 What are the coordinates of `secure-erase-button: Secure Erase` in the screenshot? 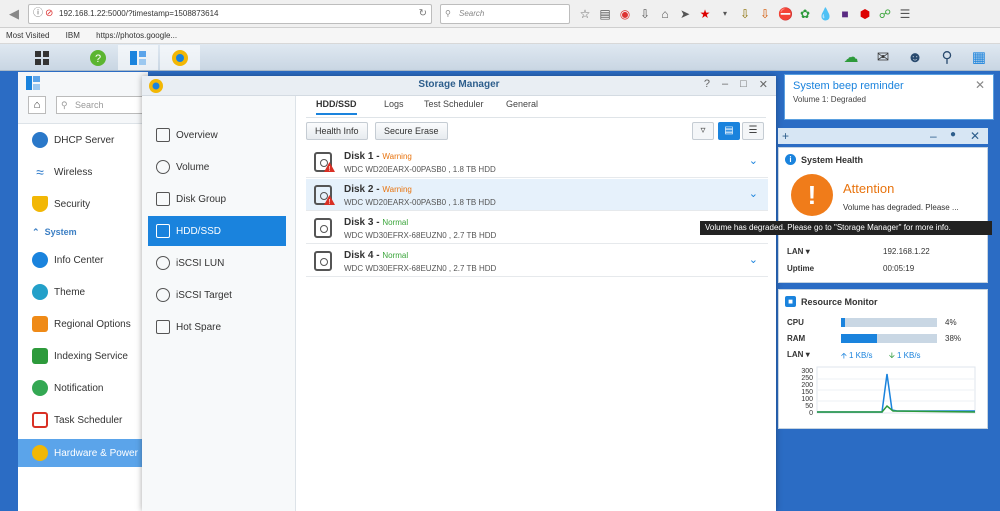 It's located at (411, 131).